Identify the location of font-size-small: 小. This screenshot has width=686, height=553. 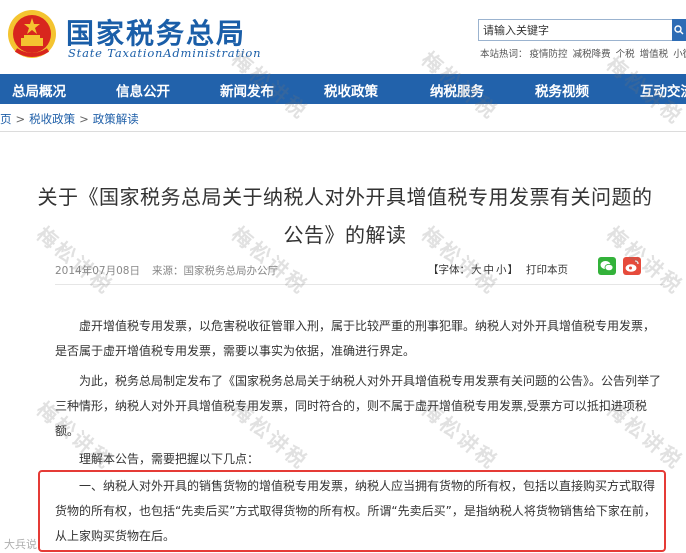
(501, 270).